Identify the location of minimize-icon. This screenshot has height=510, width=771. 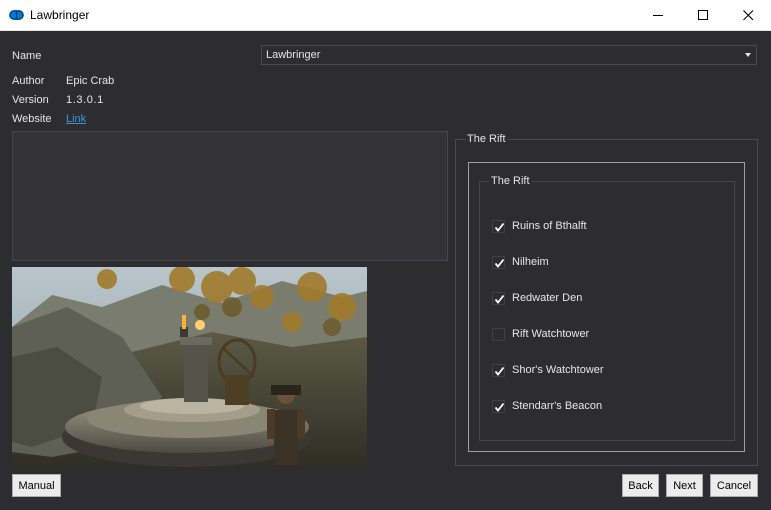
(658, 15).